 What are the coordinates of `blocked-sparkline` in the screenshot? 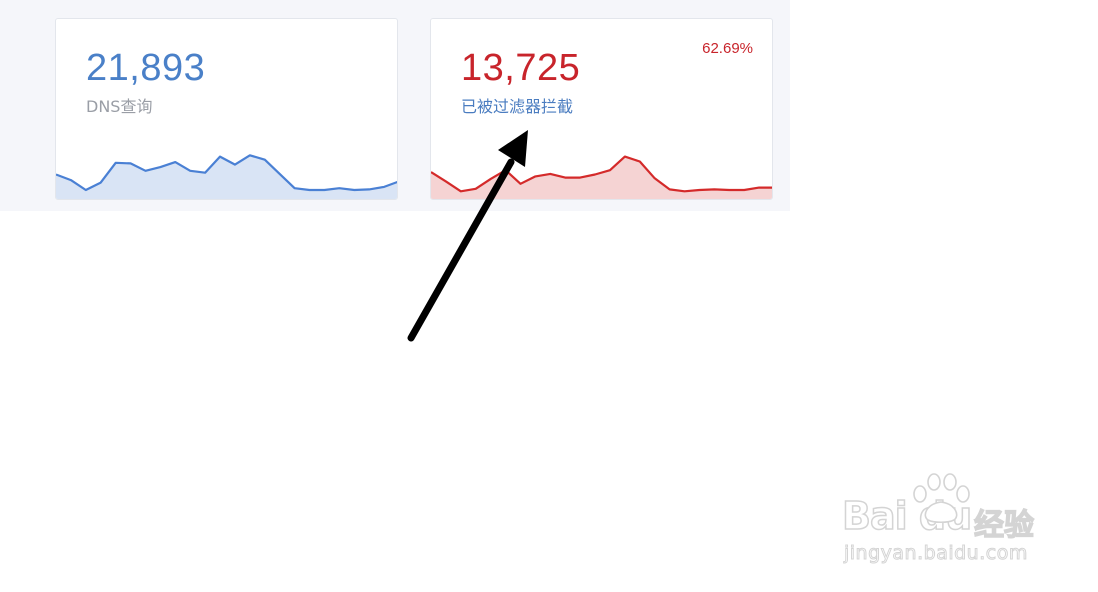 It's located at (601, 177).